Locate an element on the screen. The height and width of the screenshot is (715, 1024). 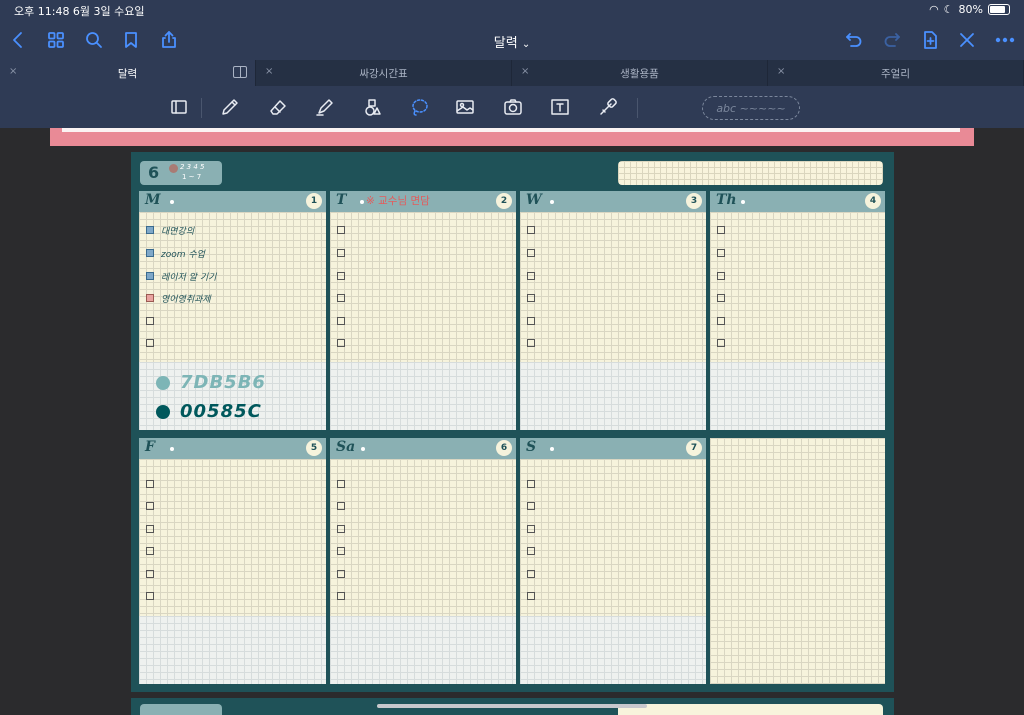
day-thursday: Th 4 is located at coordinates (797, 310).